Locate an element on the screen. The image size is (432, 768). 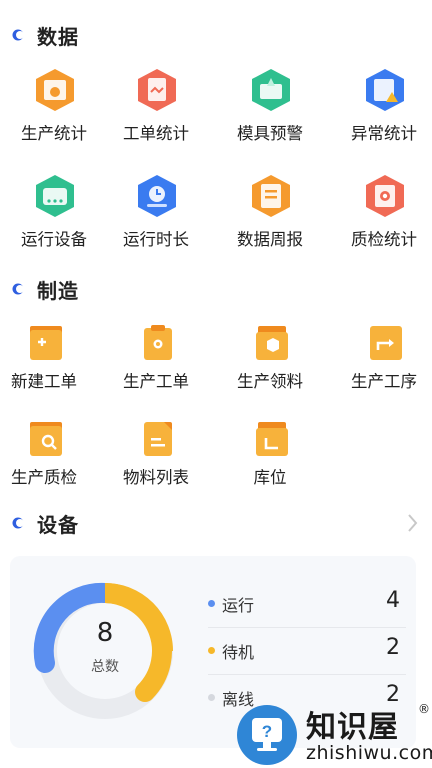
status-value: 4 is located at coordinates (393, 600).